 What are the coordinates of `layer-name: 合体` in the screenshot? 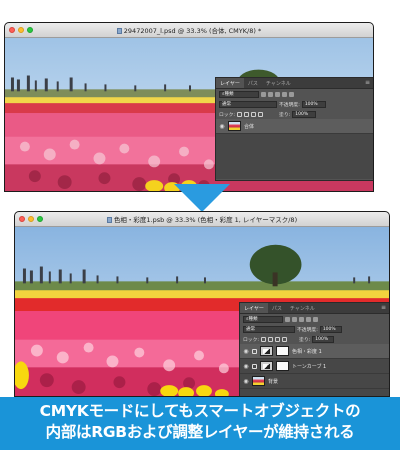 It's located at (249, 126).